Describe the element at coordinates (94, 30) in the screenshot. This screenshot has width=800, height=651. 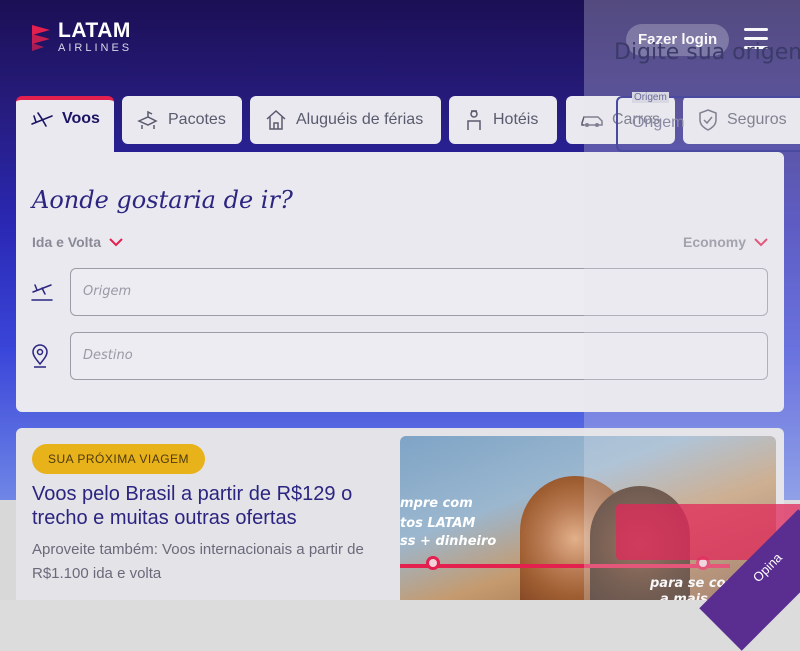
I see `logo-name: LATAM` at that location.